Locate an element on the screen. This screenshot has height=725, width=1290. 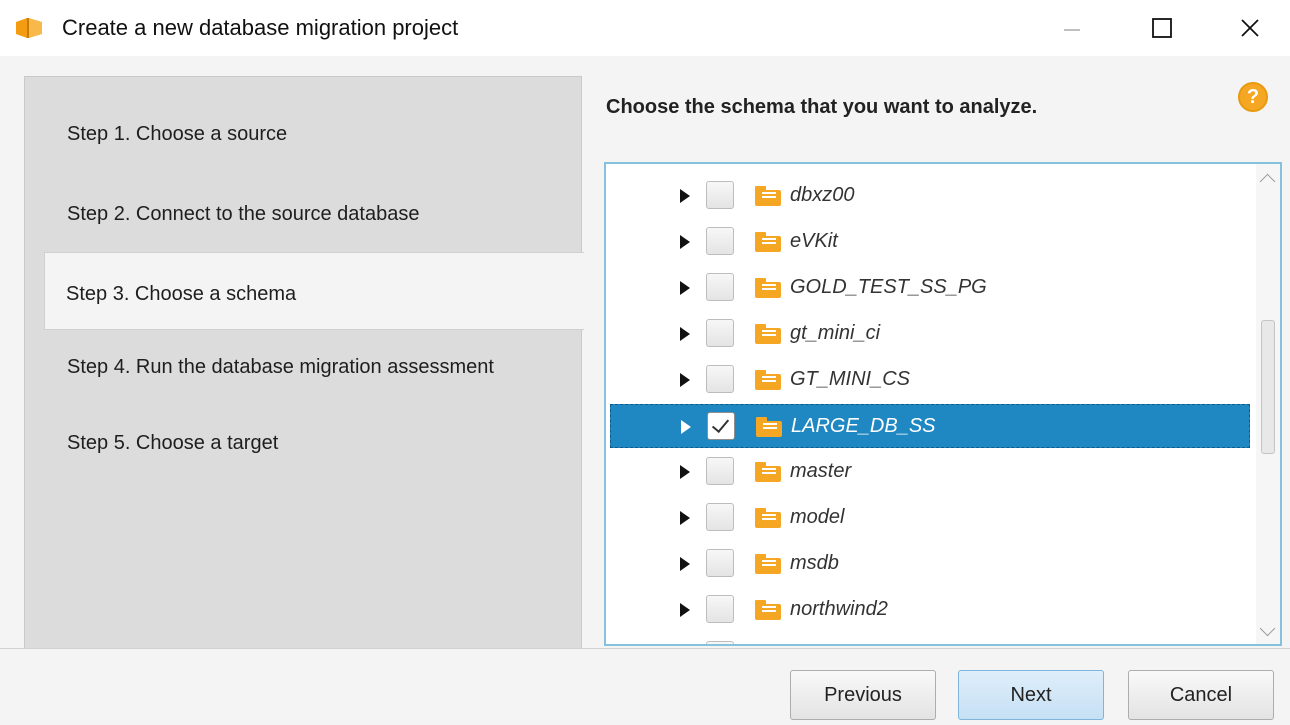
step-3-item-active: Step 3. Choose a schema is located at coordinates (314, 291).